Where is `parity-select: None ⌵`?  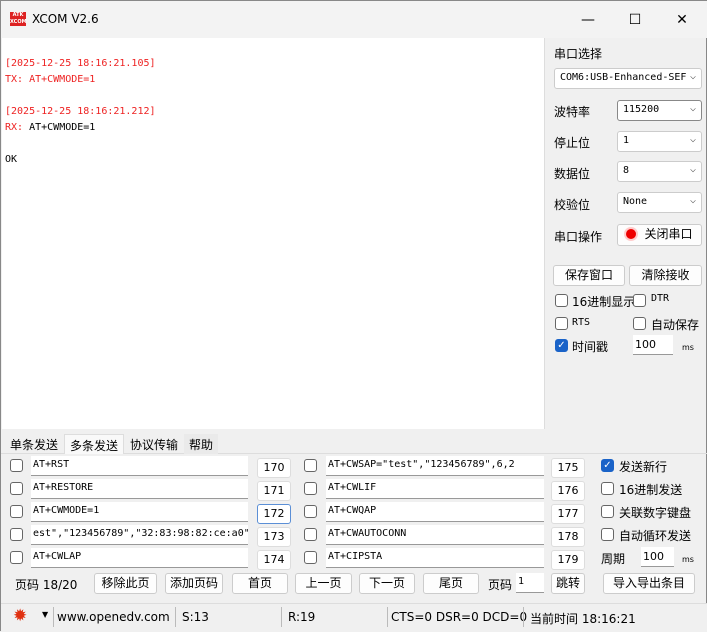
parity-select: None ⌵ is located at coordinates (659, 202).